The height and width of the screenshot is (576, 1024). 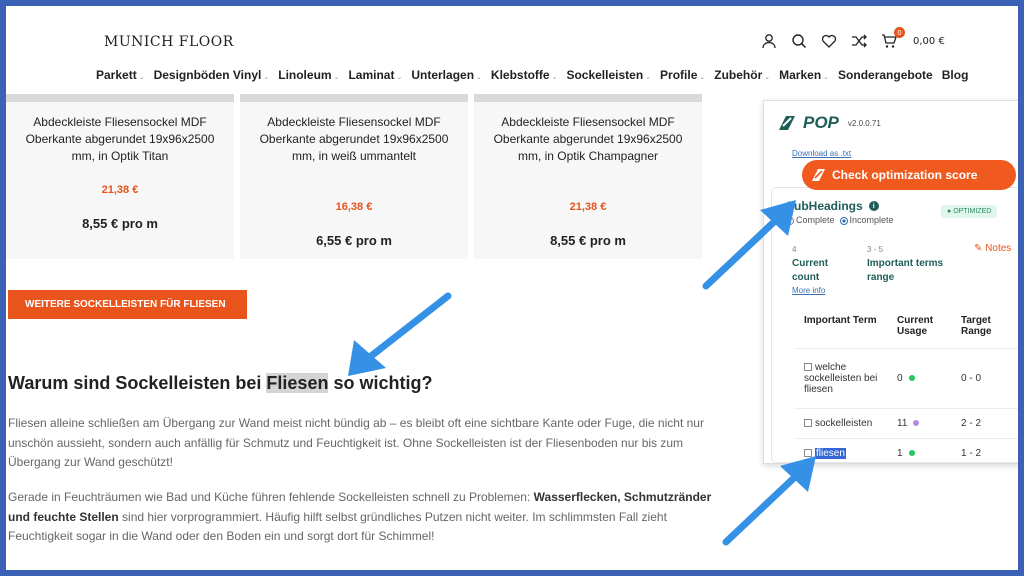 I want to click on nav-item-linoleum: Linoleum ⌄, so click(x=308, y=75).